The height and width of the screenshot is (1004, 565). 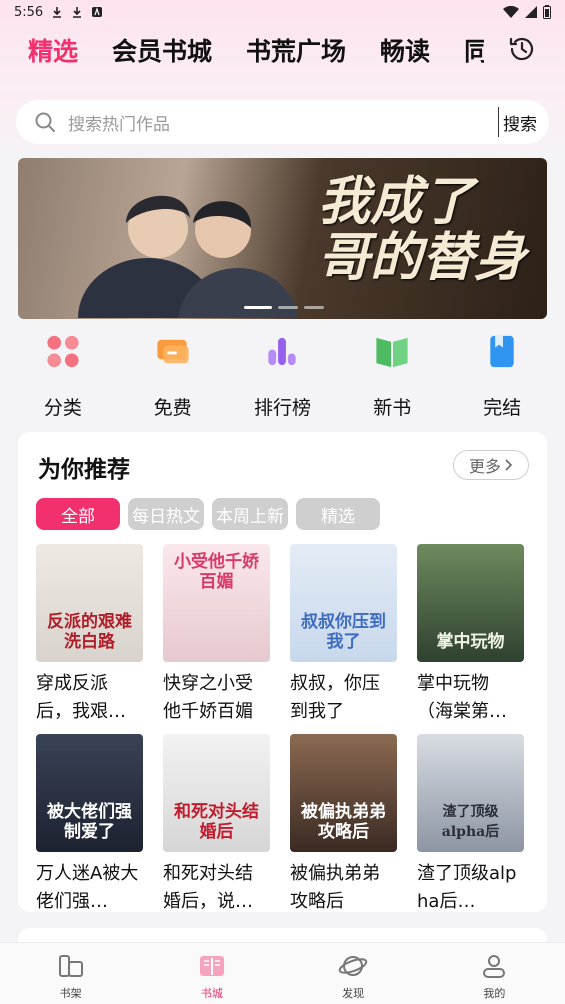 I want to click on nav-discover: 发现, so click(x=353, y=973).